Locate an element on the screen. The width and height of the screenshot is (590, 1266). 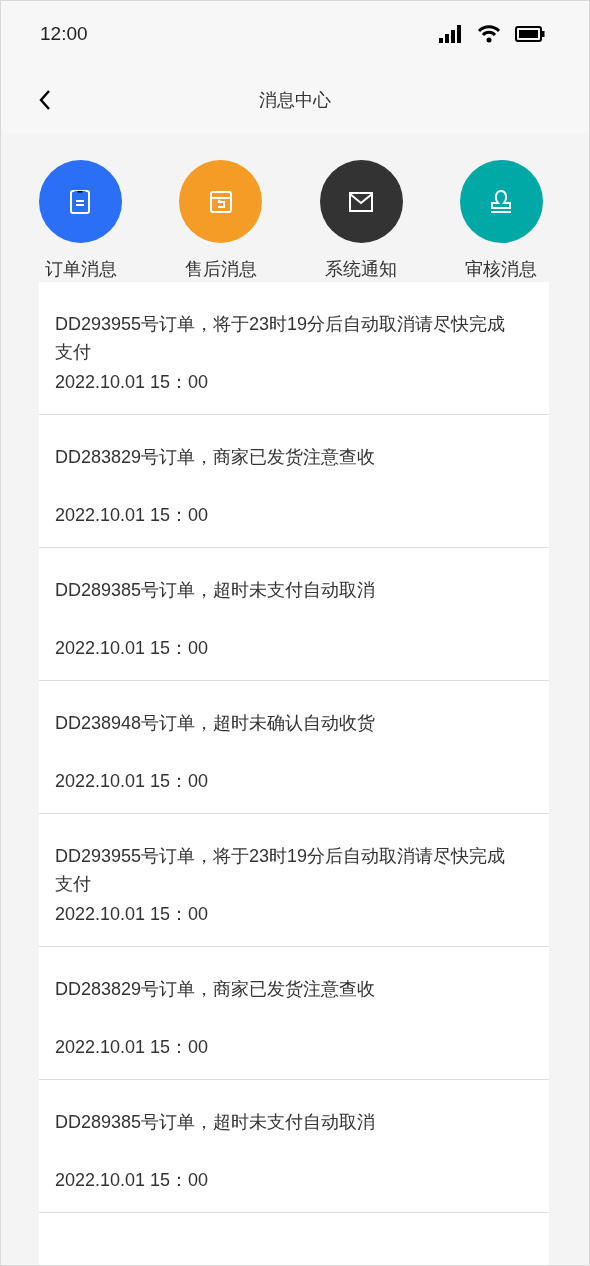
category-label: 审核消息 is located at coordinates (501, 269).